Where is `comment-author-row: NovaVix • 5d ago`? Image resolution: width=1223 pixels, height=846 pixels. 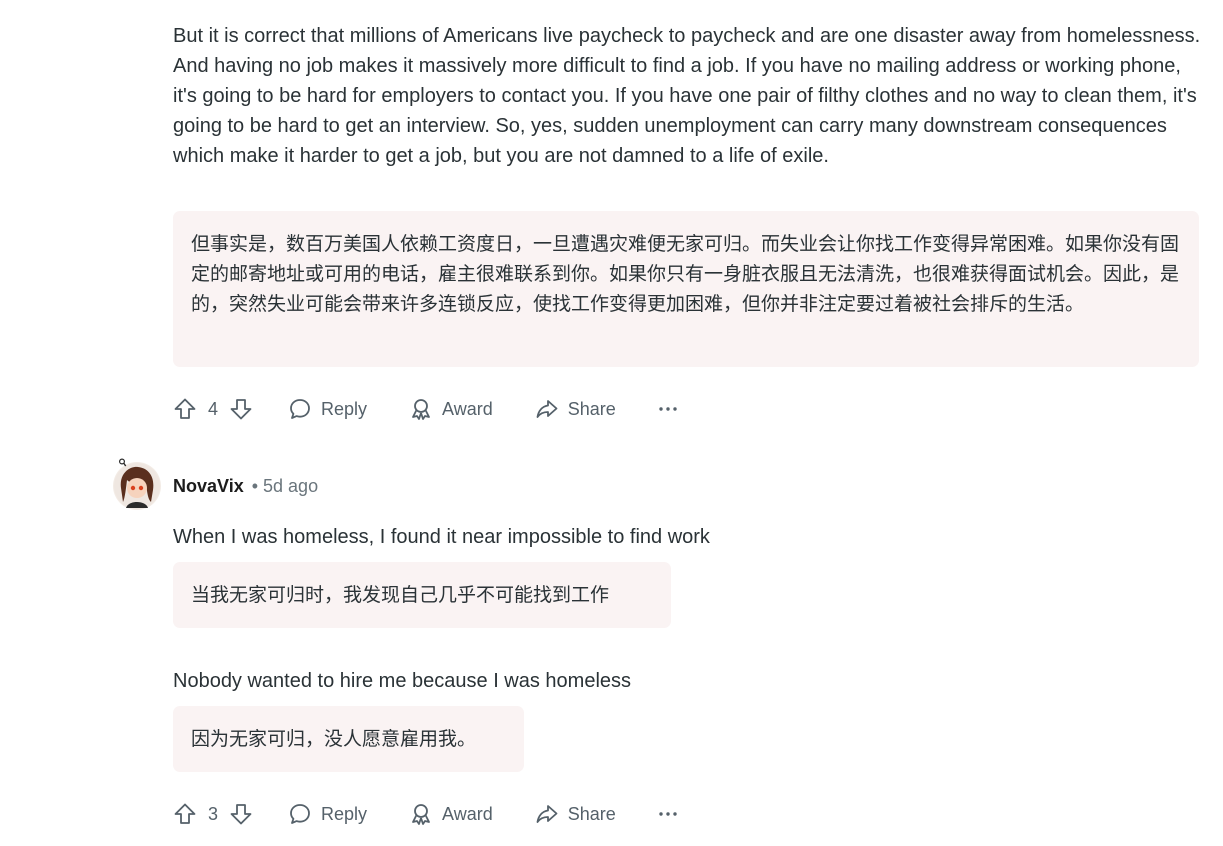 comment-author-row: NovaVix • 5d ago is located at coordinates (215, 484).